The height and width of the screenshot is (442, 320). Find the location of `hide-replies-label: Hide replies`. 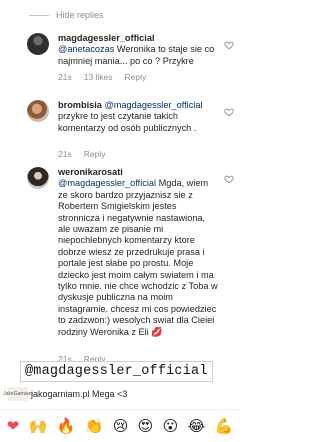

hide-replies-label: Hide replies is located at coordinates (80, 15).